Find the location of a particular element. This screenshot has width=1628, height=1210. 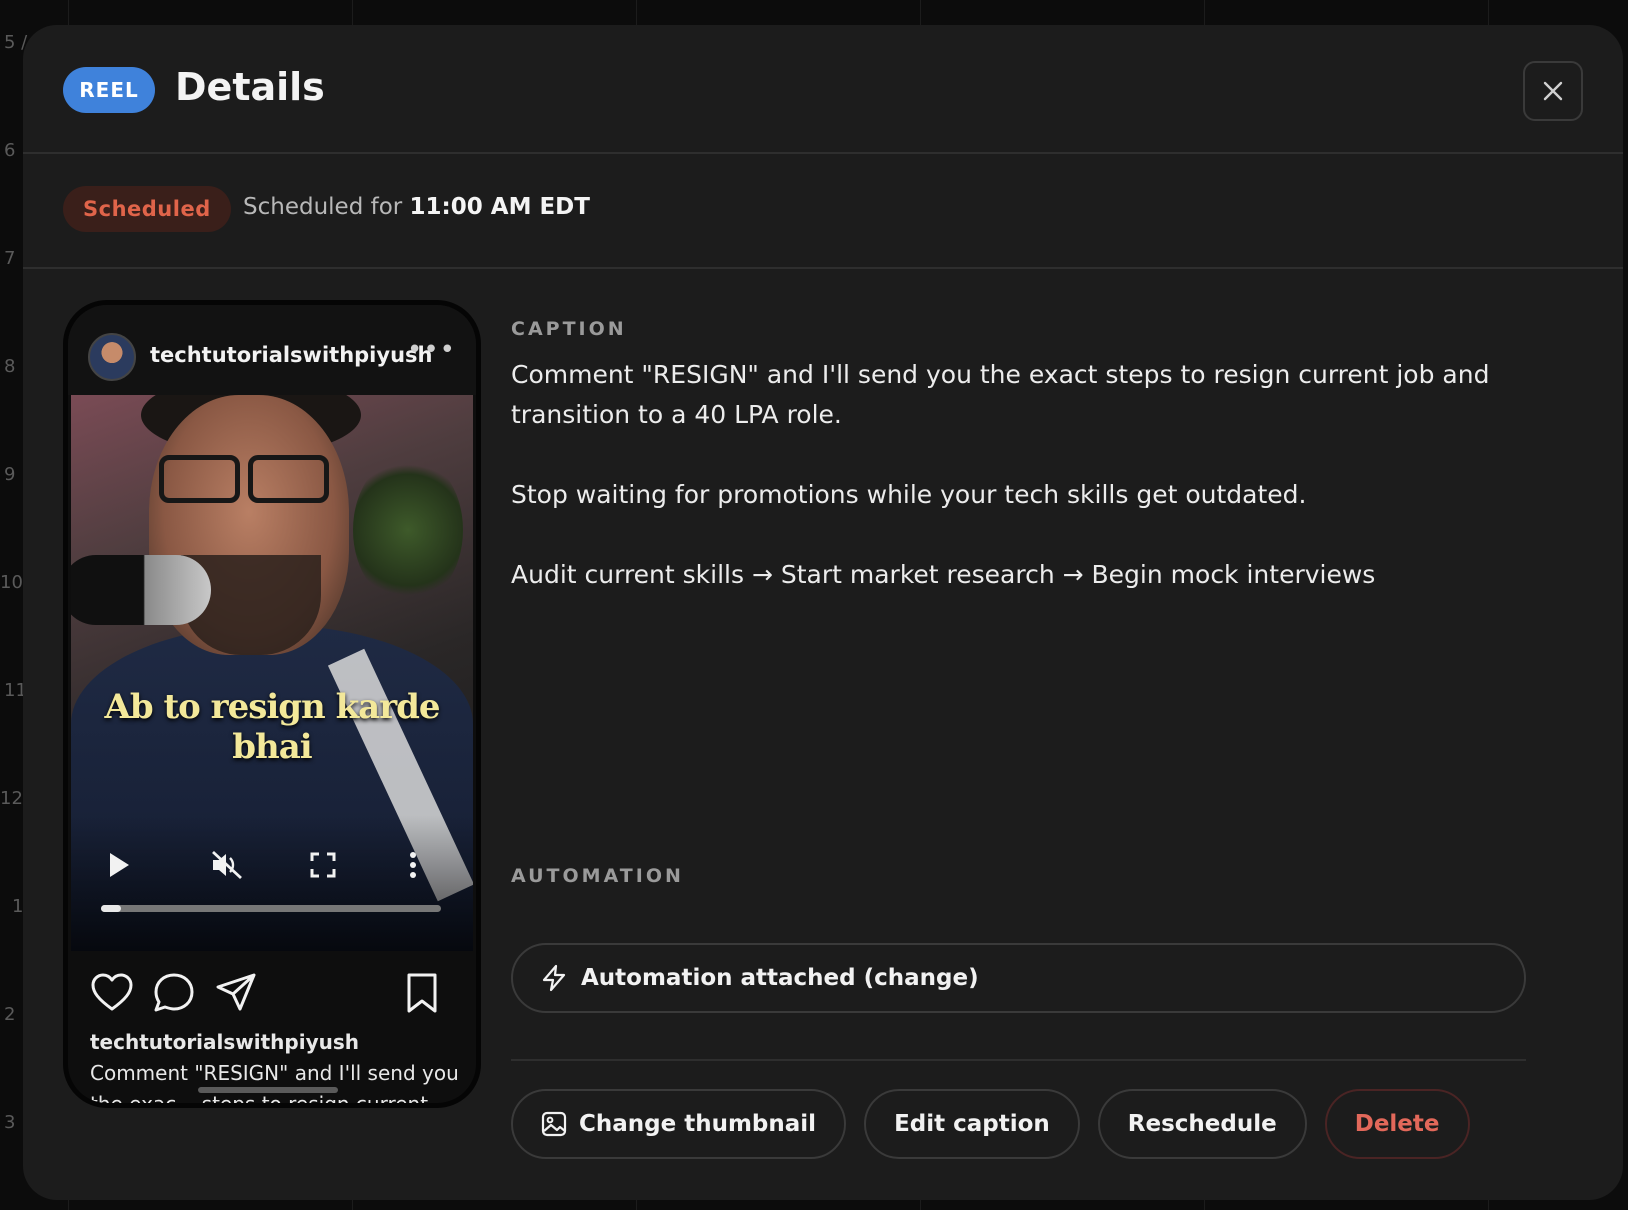

reel-badge: REEL is located at coordinates (109, 90).